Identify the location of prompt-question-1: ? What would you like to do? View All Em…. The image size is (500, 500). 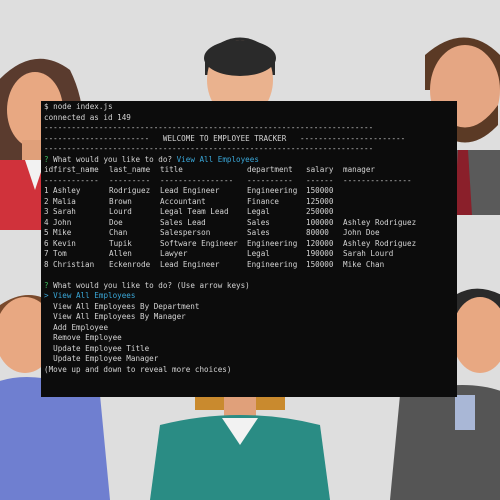
(151, 159).